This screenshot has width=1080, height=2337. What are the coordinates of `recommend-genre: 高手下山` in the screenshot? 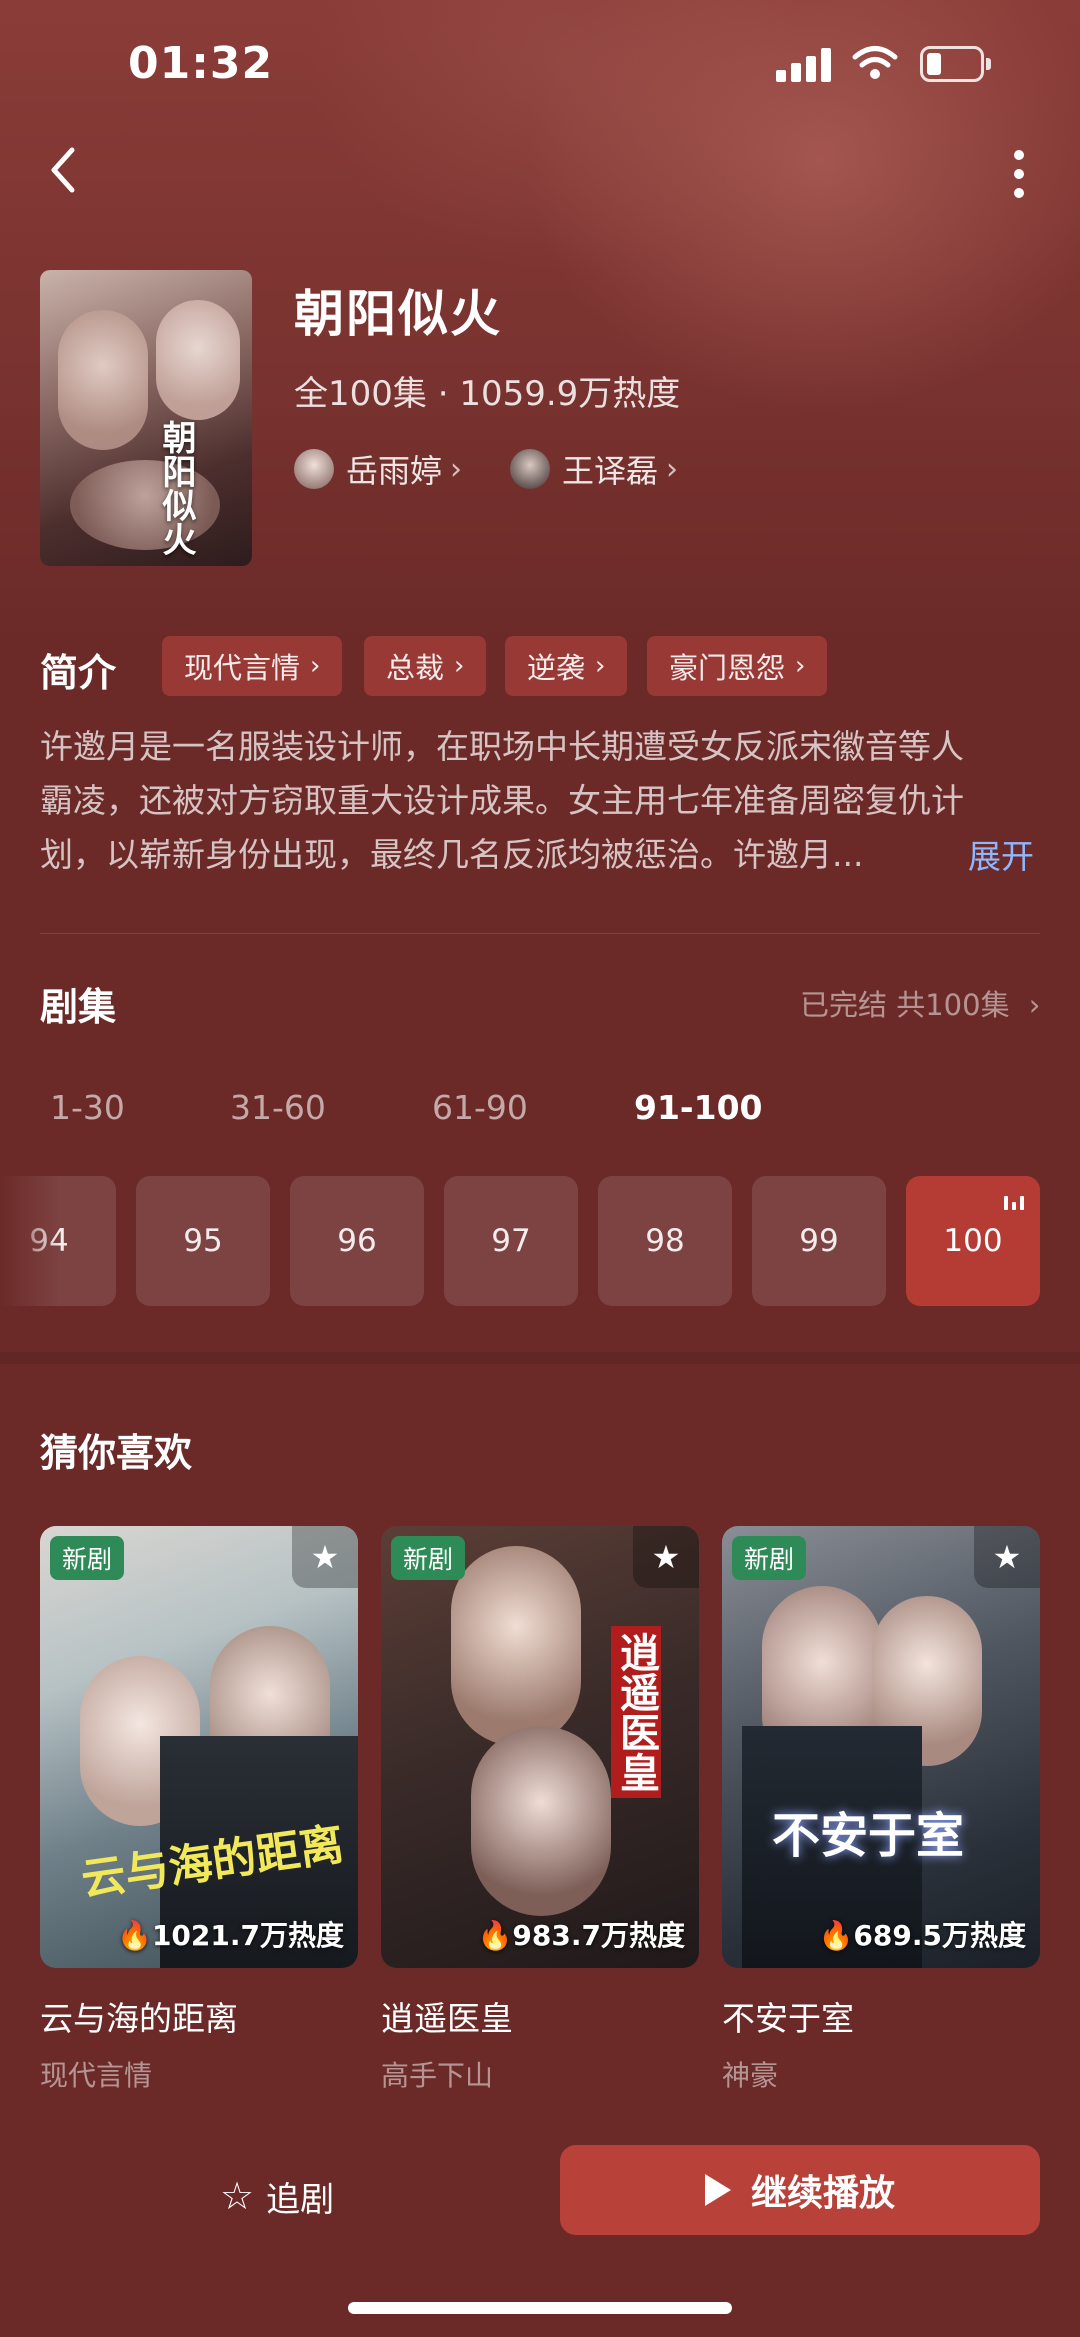 It's located at (437, 2075).